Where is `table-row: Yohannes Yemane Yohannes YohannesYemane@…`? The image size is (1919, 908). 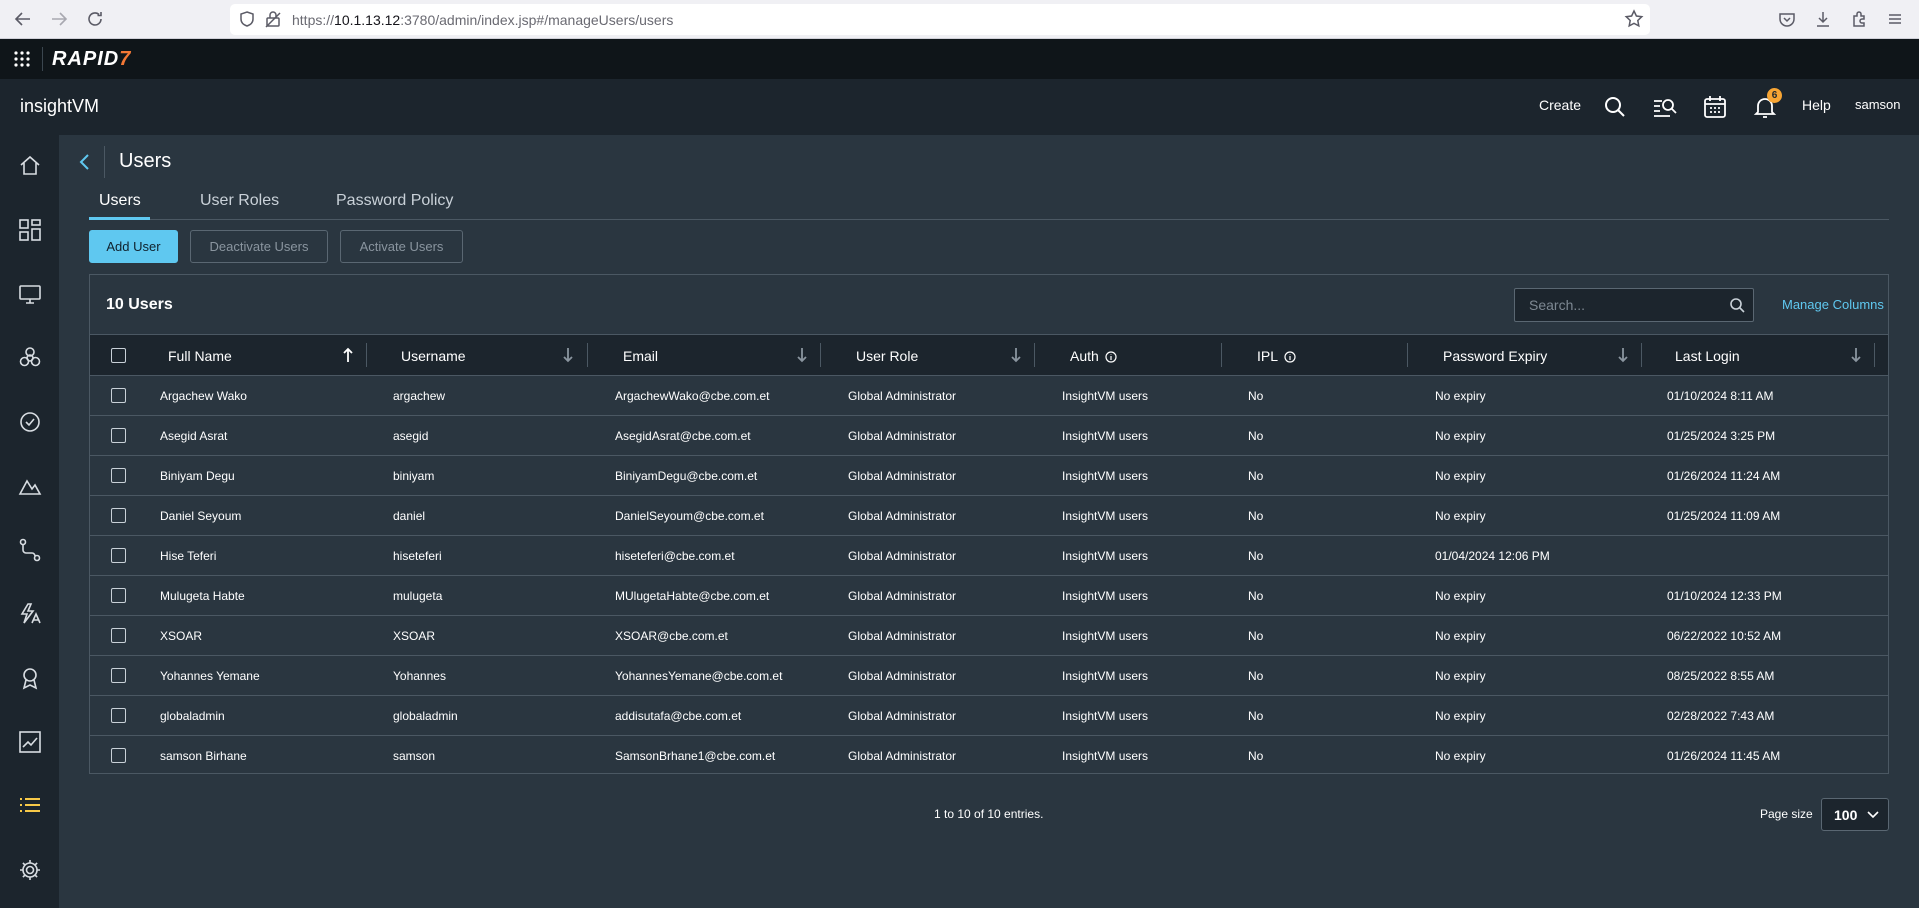 table-row: Yohannes Yemane Yohannes YohannesYemane@… is located at coordinates (989, 675).